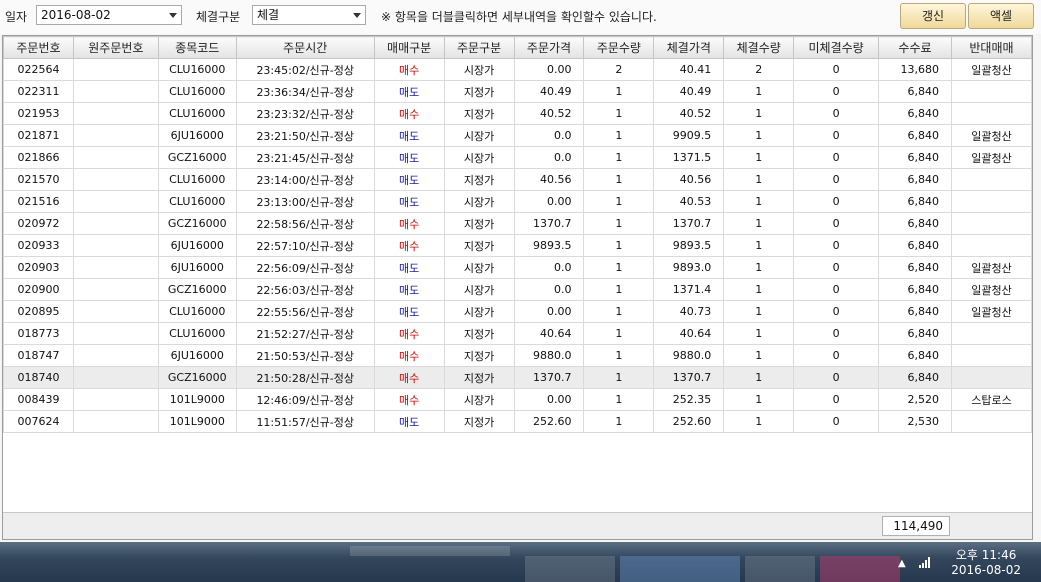 The image size is (1041, 582). What do you see at coordinates (689, 157) in the screenshot?
I see `cell-fill-price: 1371.5` at bounding box center [689, 157].